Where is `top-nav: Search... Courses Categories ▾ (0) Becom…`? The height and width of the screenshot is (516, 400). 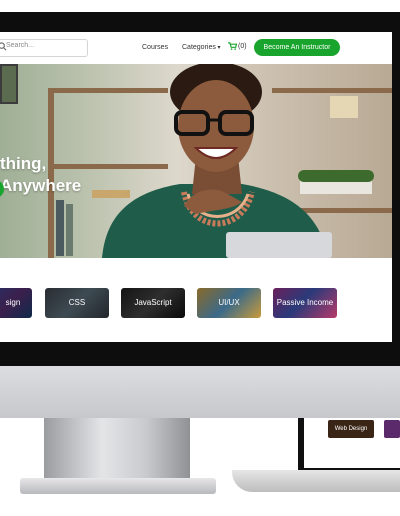 top-nav: Search... Courses Categories ▾ (0) Becom… is located at coordinates (196, 48).